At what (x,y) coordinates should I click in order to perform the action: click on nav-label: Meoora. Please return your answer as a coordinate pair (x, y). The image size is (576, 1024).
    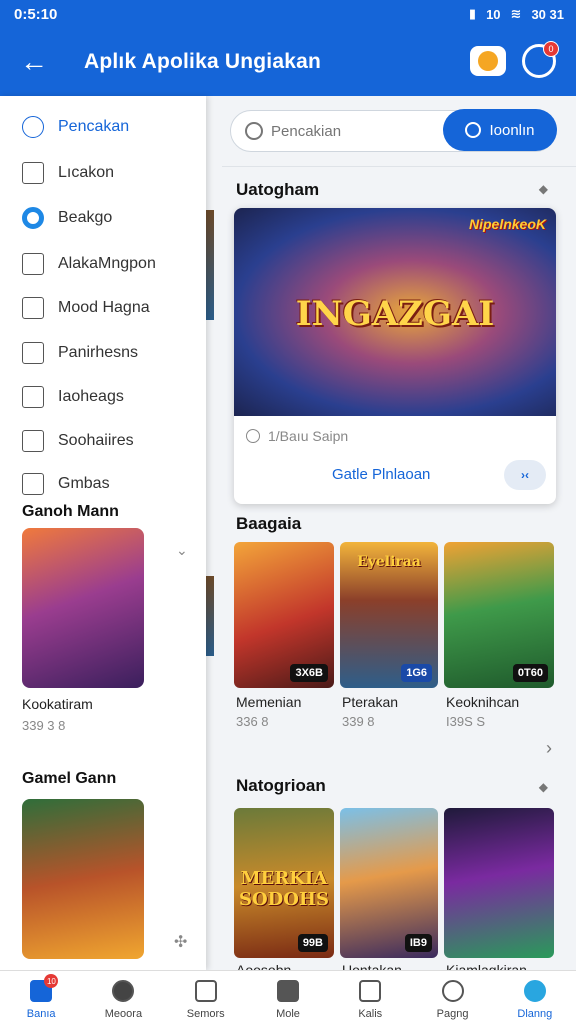
    Looking at the image, I should click on (123, 1014).